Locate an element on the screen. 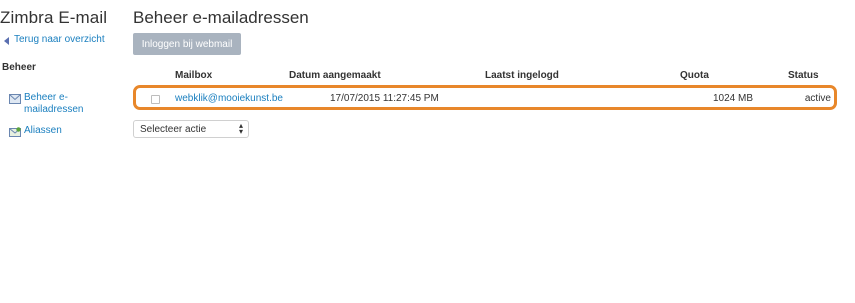  back-to-overview-link: Terug naar overzicht is located at coordinates (54, 39).